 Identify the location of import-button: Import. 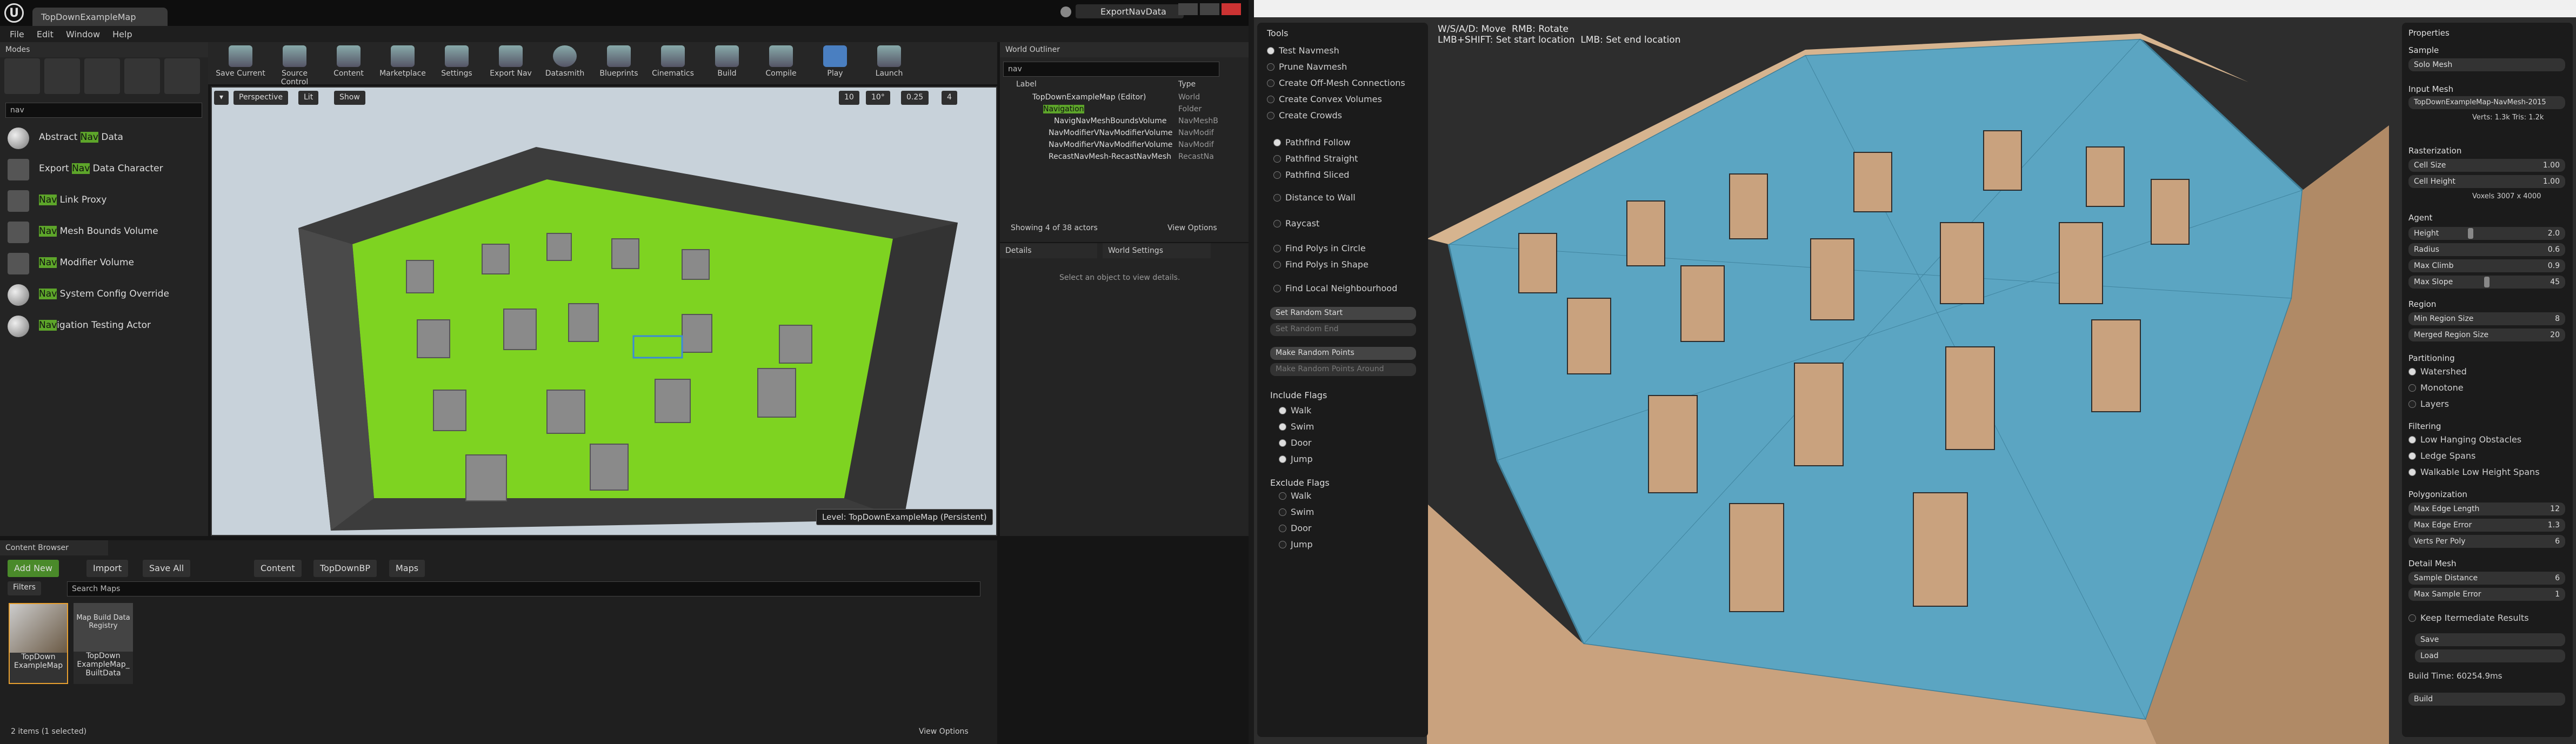
(107, 569).